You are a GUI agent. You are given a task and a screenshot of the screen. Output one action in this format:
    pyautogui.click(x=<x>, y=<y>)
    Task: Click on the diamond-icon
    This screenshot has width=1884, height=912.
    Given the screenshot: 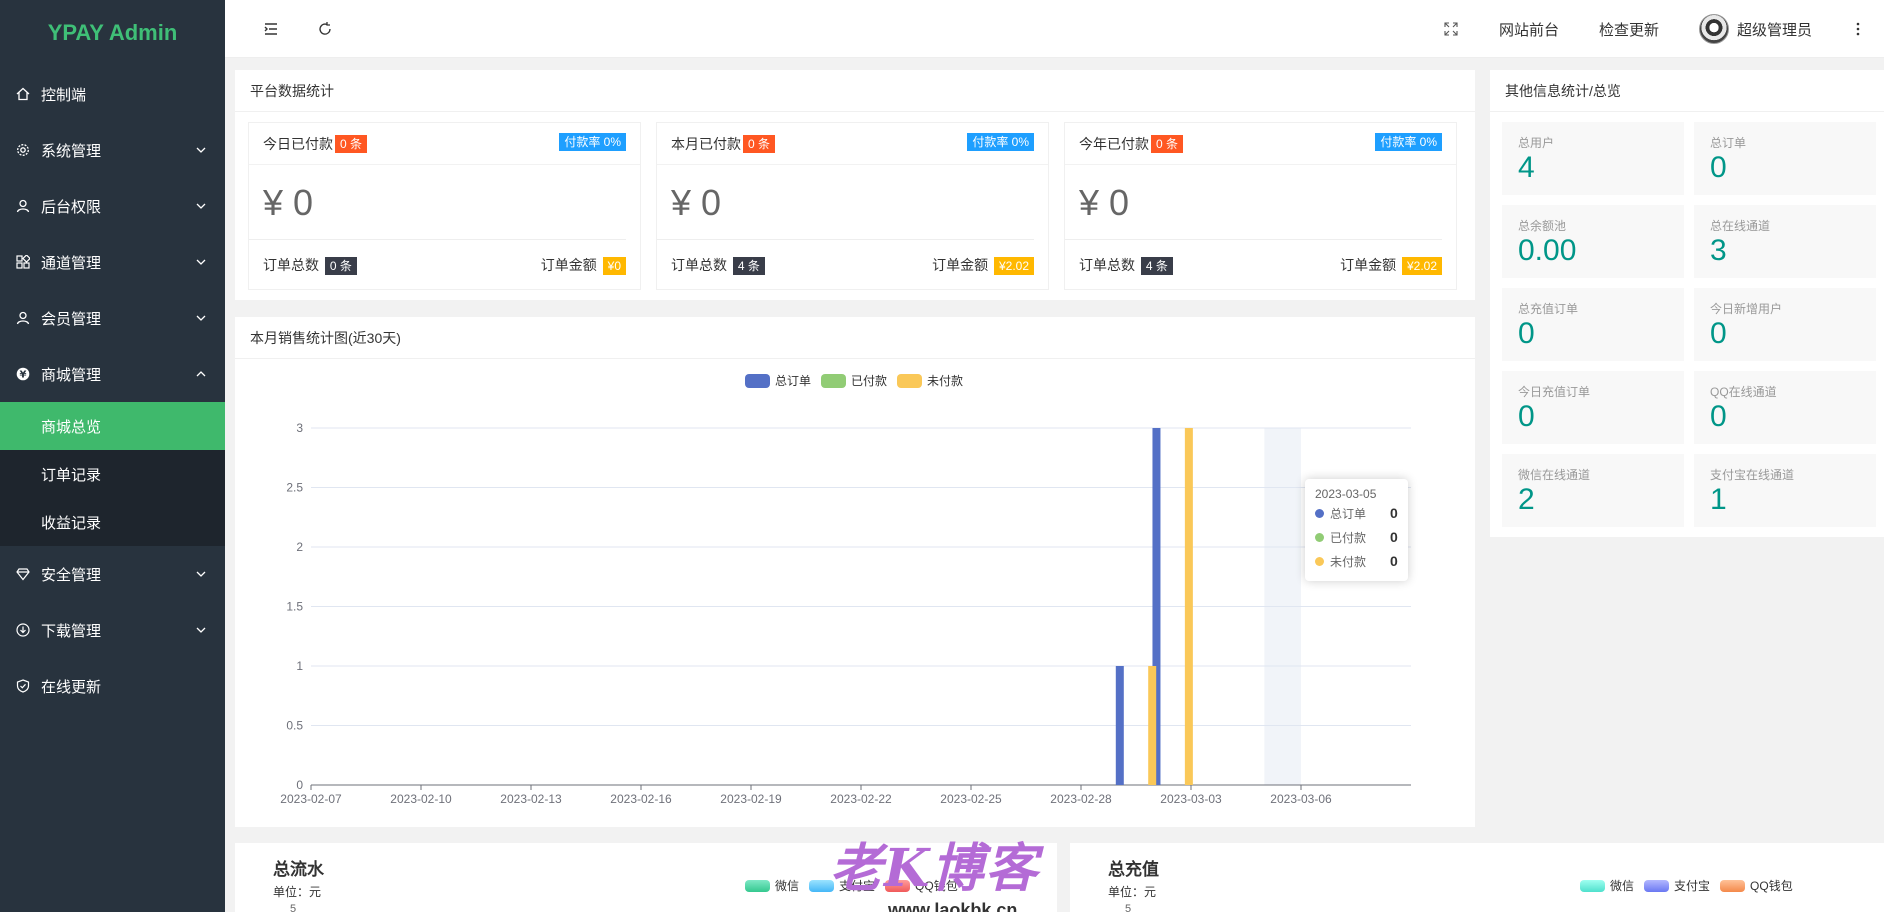 What is the action you would take?
    pyautogui.click(x=23, y=574)
    